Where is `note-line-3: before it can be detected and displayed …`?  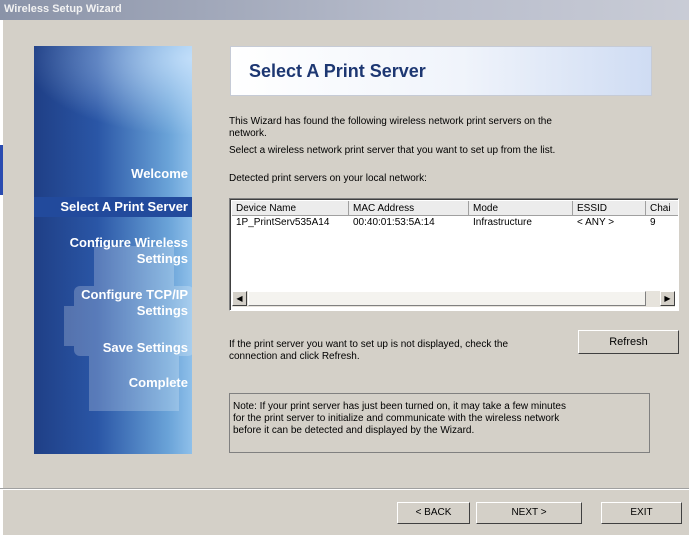
note-line-3: before it can be detected and displayed … is located at coordinates (354, 430).